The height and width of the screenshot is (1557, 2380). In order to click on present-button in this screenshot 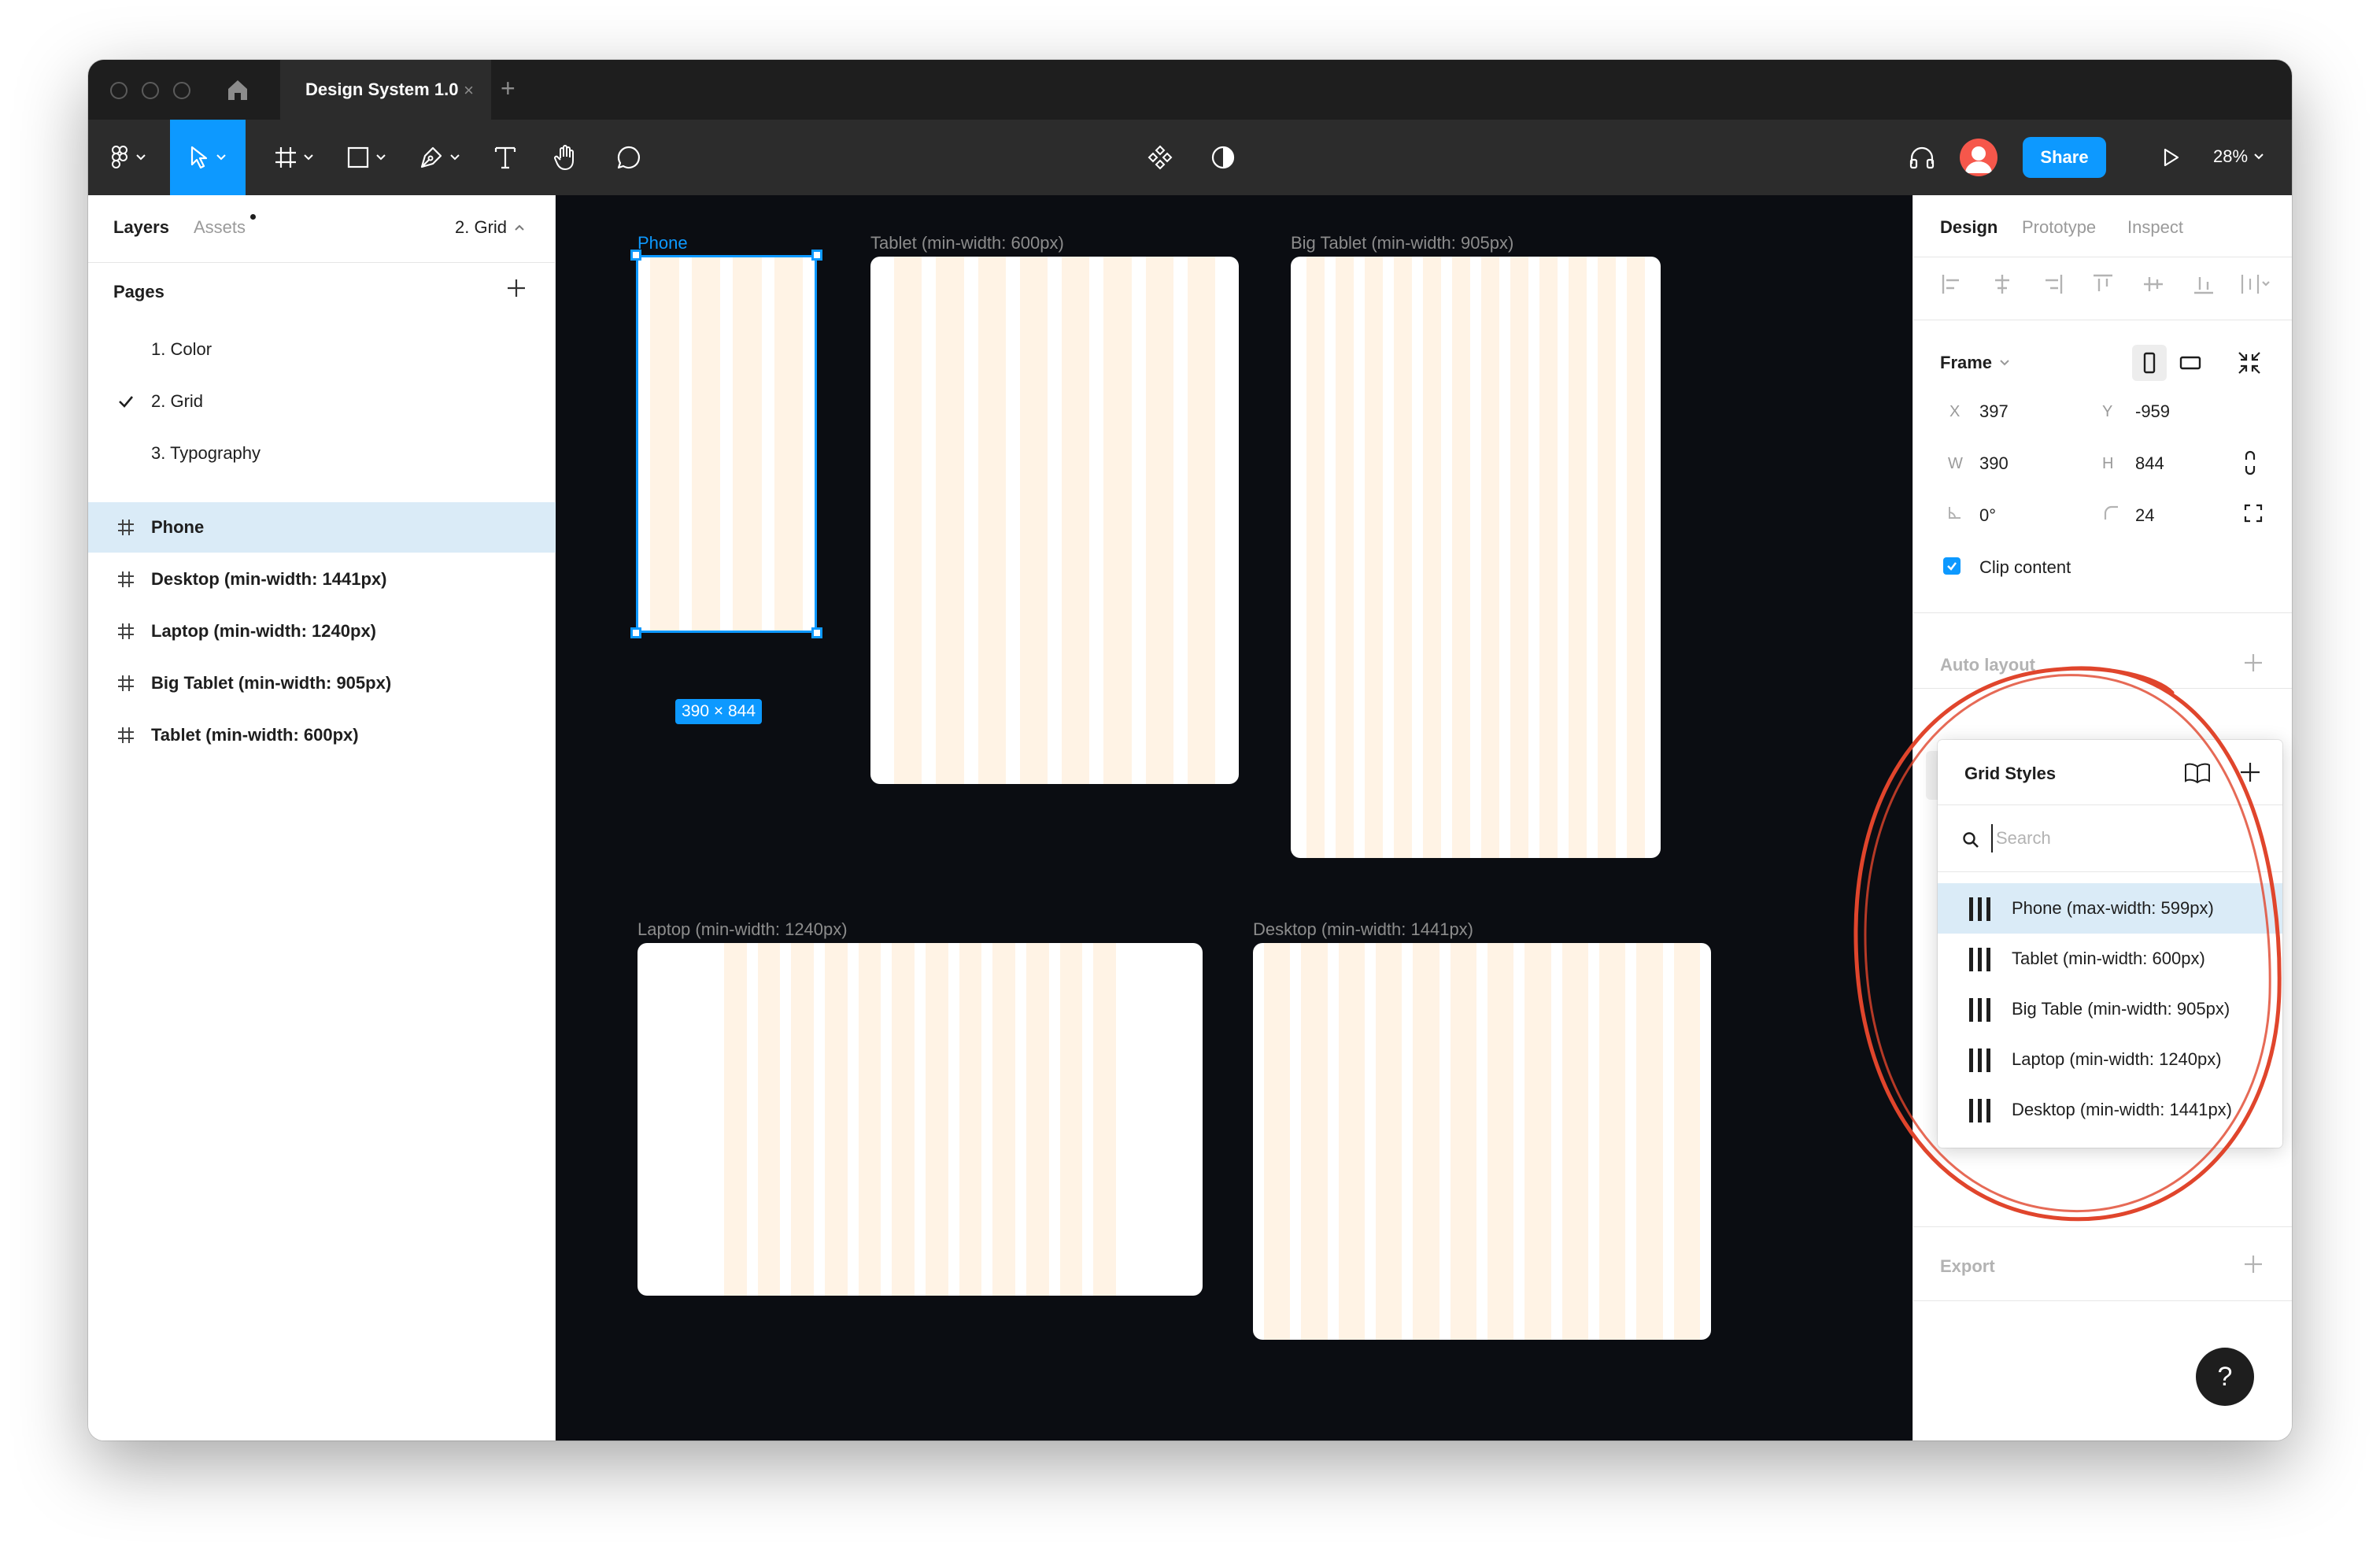, I will do `click(2170, 157)`.